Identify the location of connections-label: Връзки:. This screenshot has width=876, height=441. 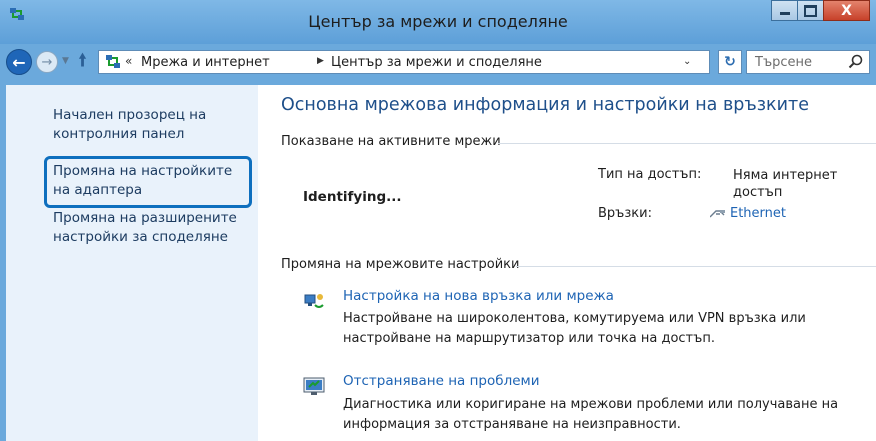
(625, 213).